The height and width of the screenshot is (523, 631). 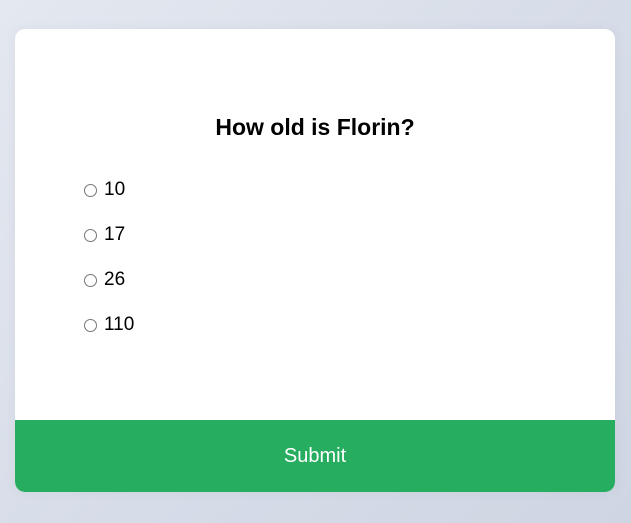 I want to click on answer-option: 110, so click(x=109, y=333).